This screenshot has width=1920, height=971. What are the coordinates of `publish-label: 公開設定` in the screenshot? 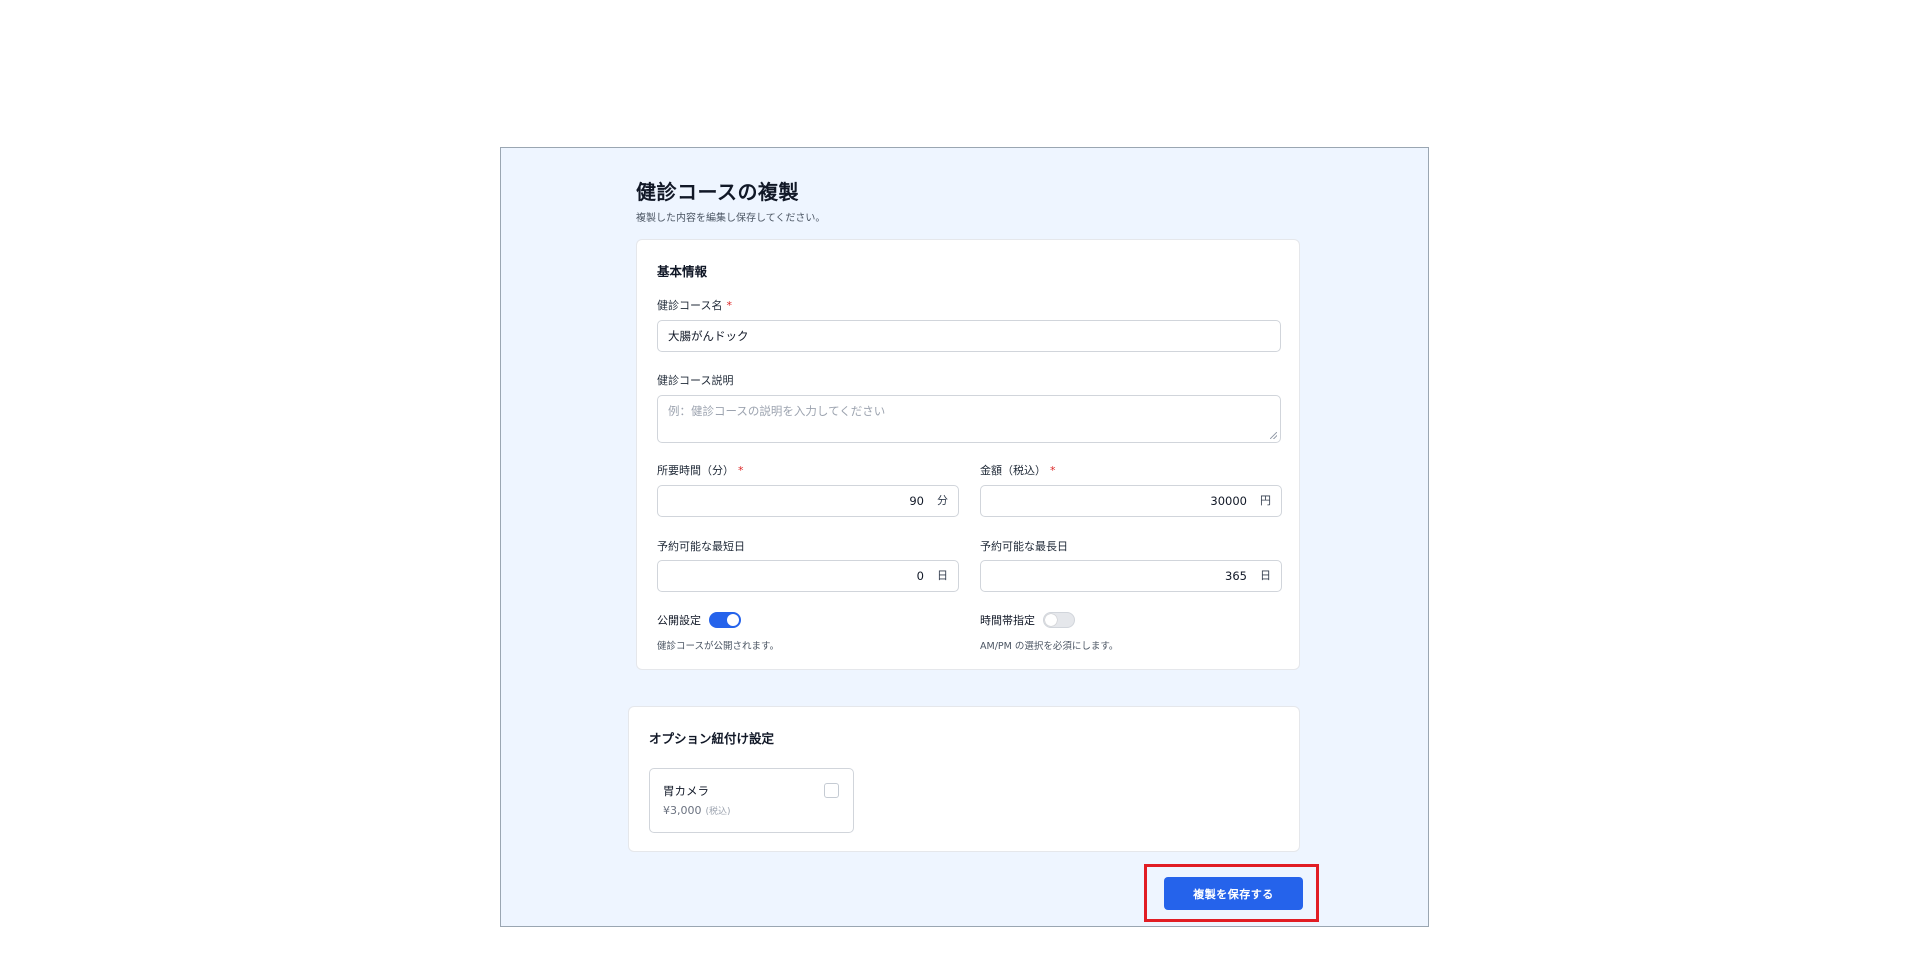 It's located at (679, 620).